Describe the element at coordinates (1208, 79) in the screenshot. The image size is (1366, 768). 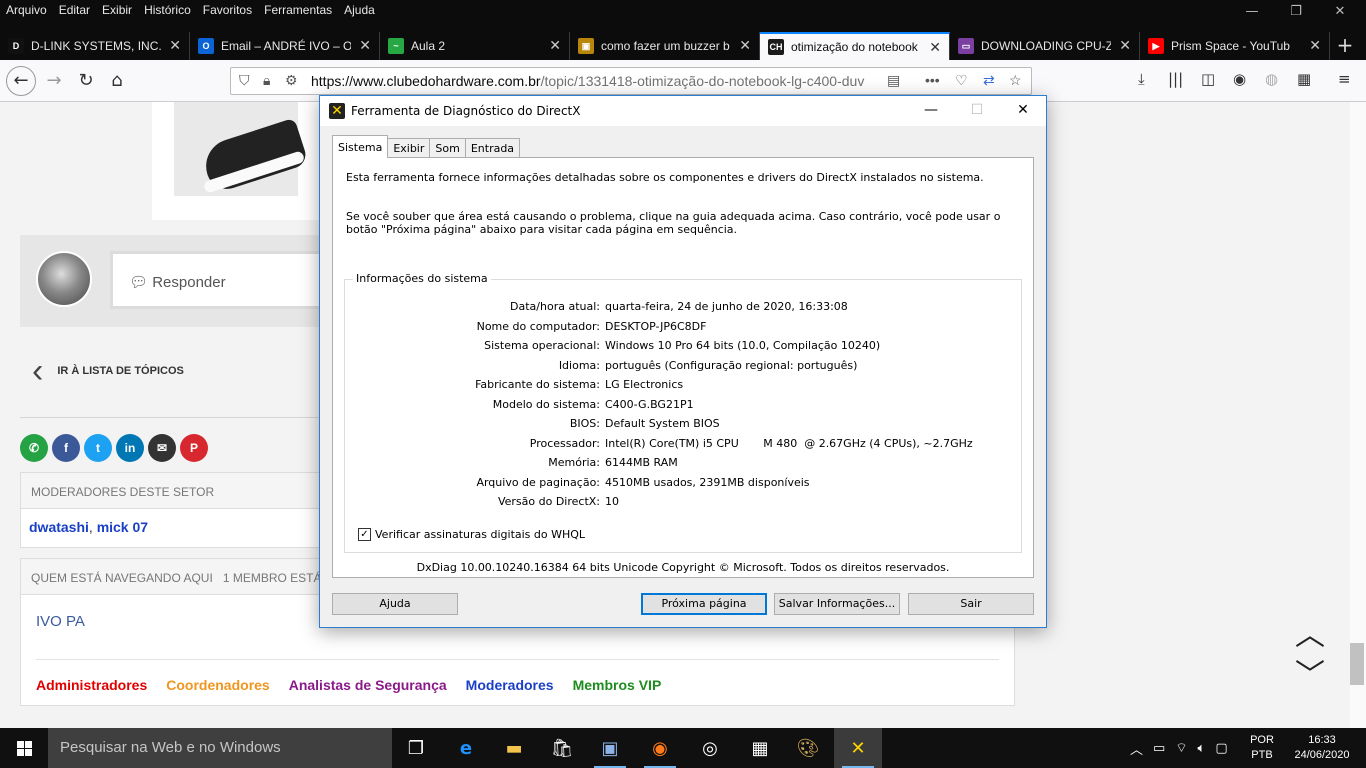
I see `sidebar-icon: ◫` at that location.